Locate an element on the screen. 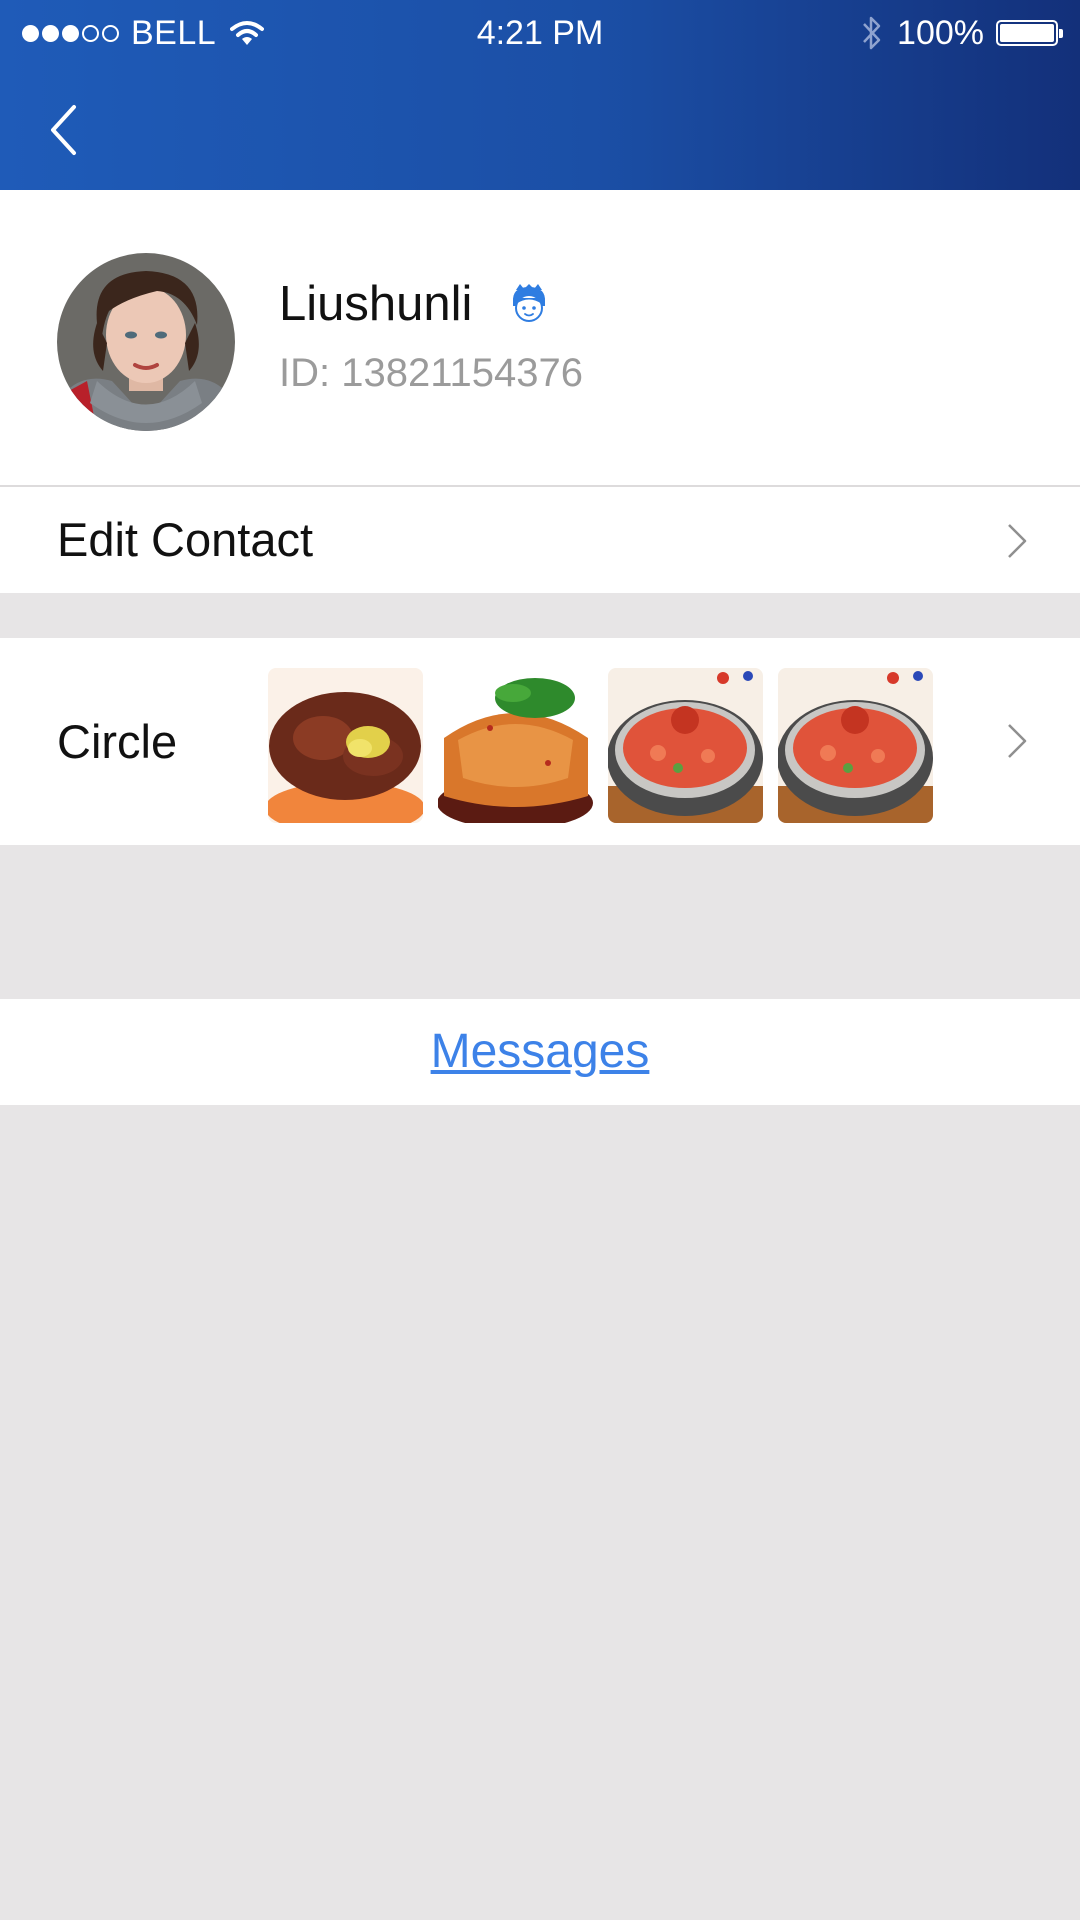 The width and height of the screenshot is (1080, 1920). battery-icon is located at coordinates (1029, 33).